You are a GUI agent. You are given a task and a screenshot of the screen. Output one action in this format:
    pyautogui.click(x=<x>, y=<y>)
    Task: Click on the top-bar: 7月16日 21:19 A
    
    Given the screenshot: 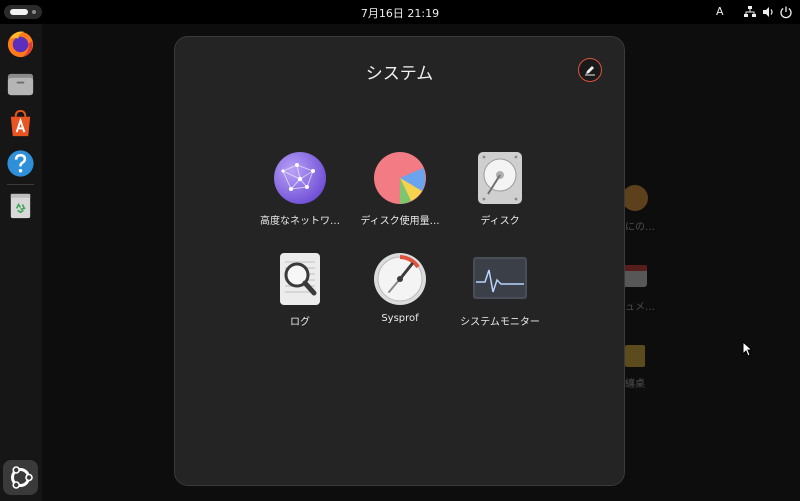 What is the action you would take?
    pyautogui.click(x=400, y=12)
    